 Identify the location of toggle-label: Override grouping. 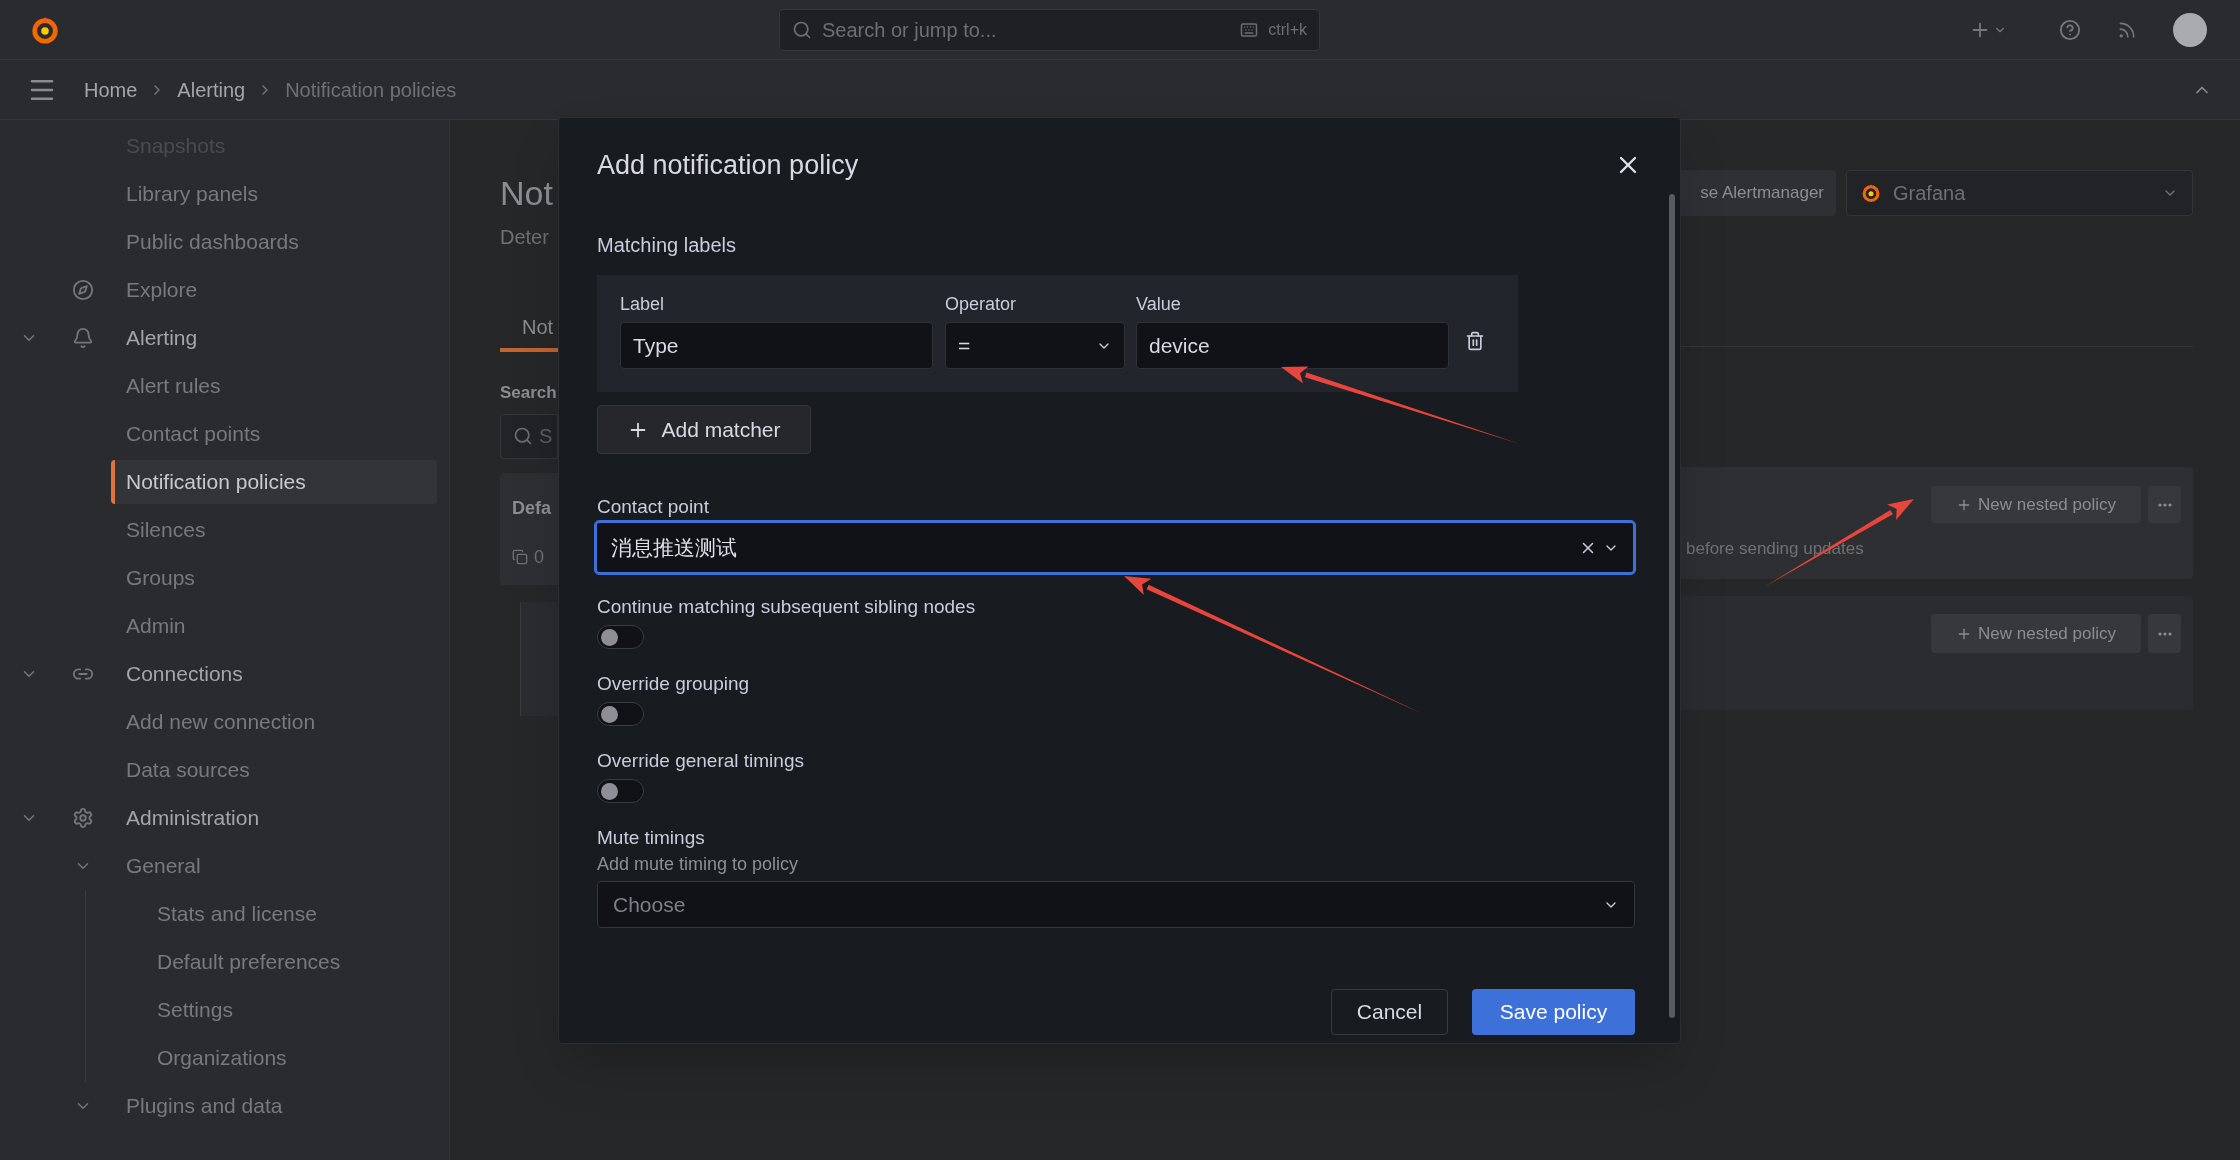
(674, 683).